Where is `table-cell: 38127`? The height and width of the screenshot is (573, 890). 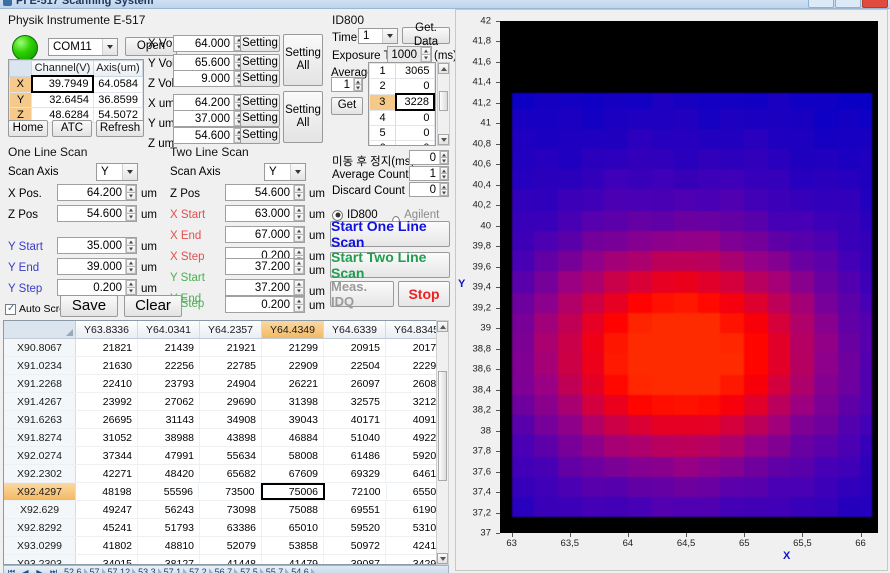
table-cell: 38127 is located at coordinates (169, 559).